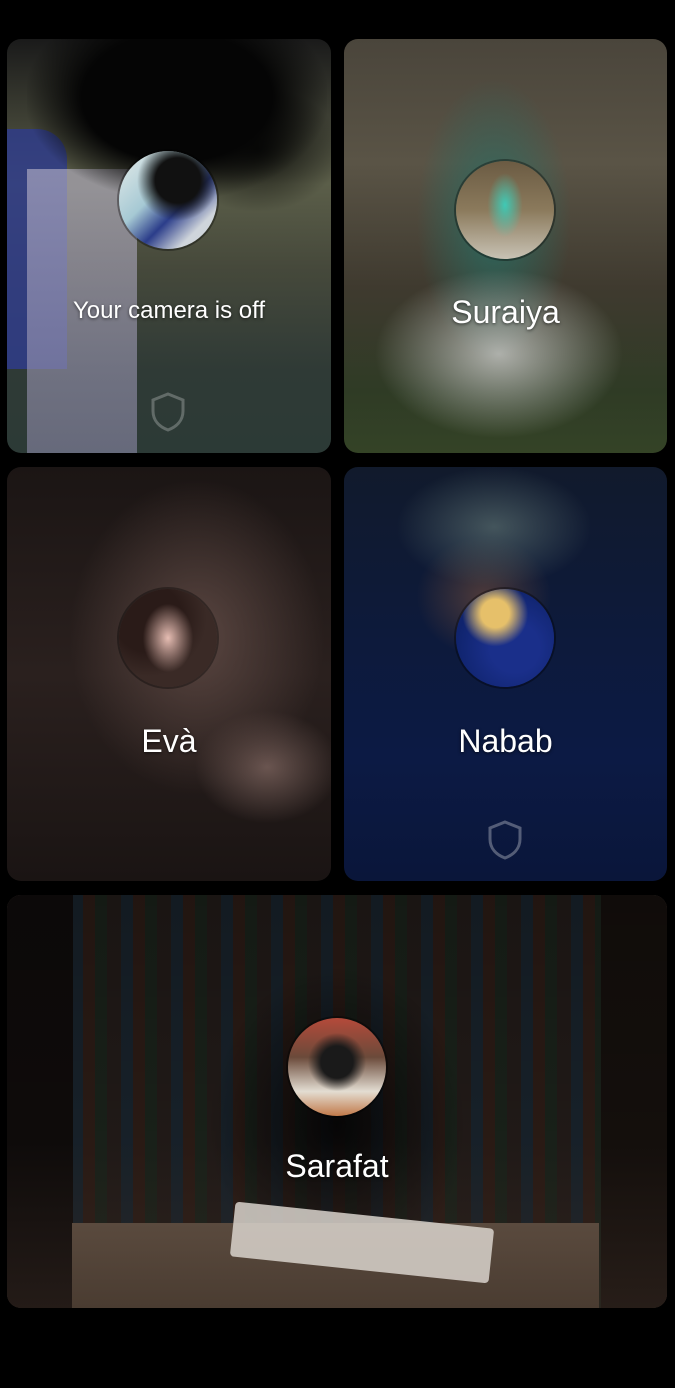 Image resolution: width=675 pixels, height=1388 pixels. What do you see at coordinates (169, 741) in the screenshot?
I see `participant-name: Evà` at bounding box center [169, 741].